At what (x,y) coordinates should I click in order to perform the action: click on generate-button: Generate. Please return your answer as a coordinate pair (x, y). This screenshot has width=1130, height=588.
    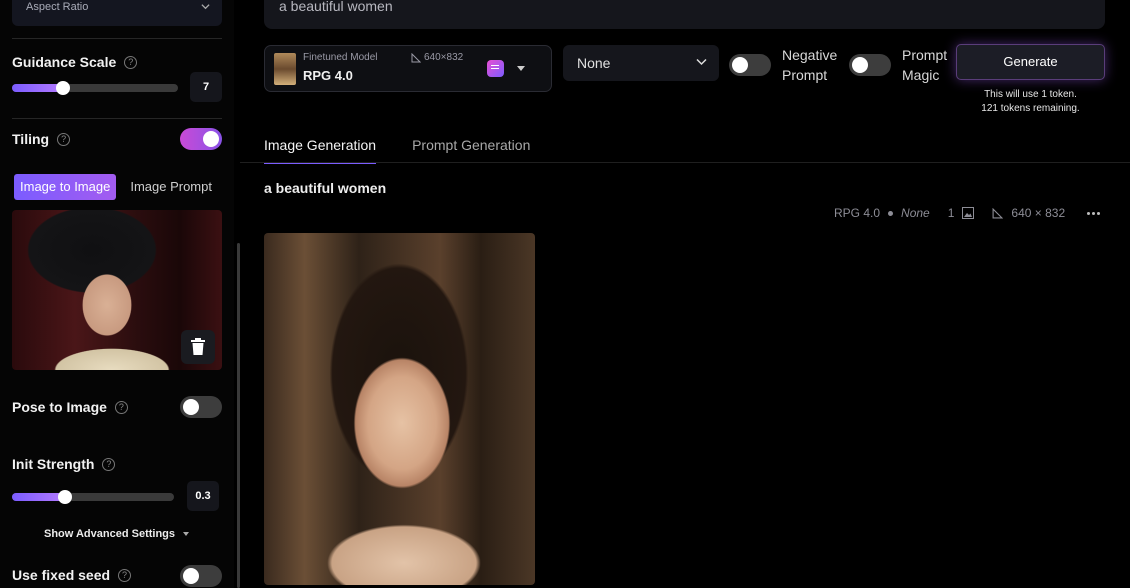
    Looking at the image, I should click on (1030, 62).